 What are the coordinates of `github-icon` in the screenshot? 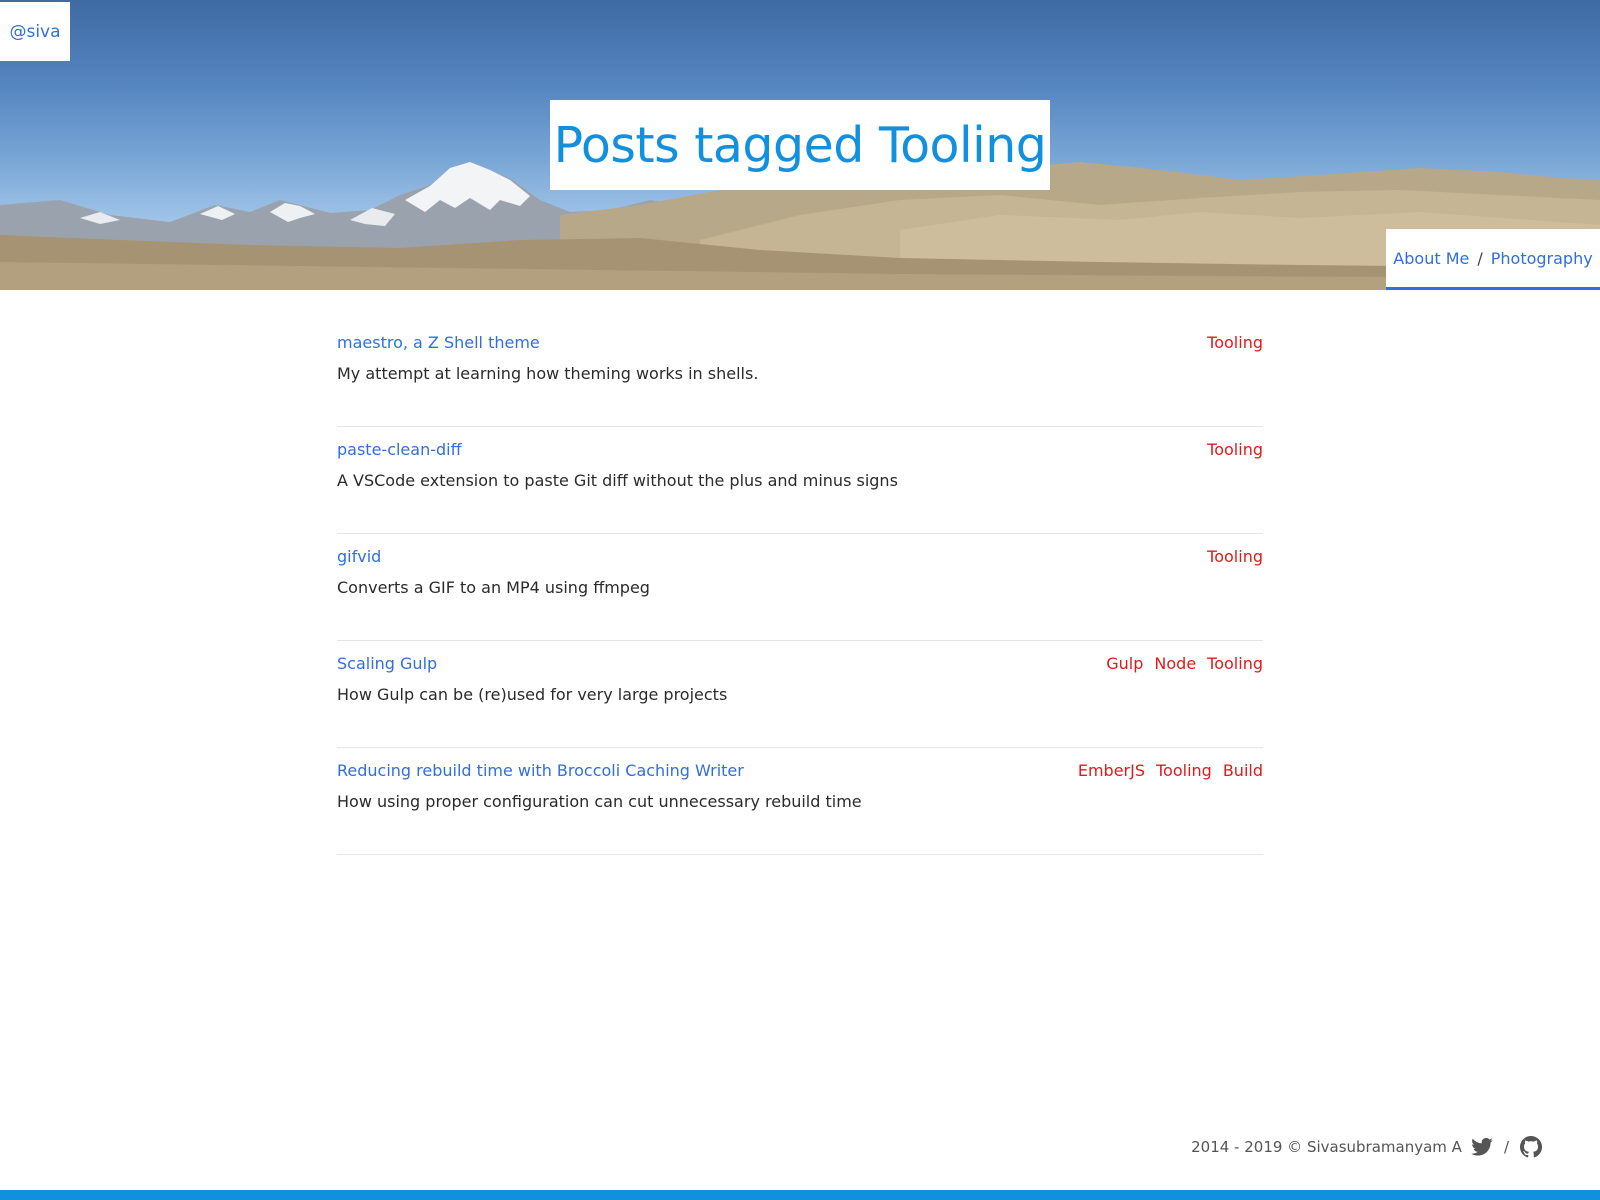 It's located at (1531, 1147).